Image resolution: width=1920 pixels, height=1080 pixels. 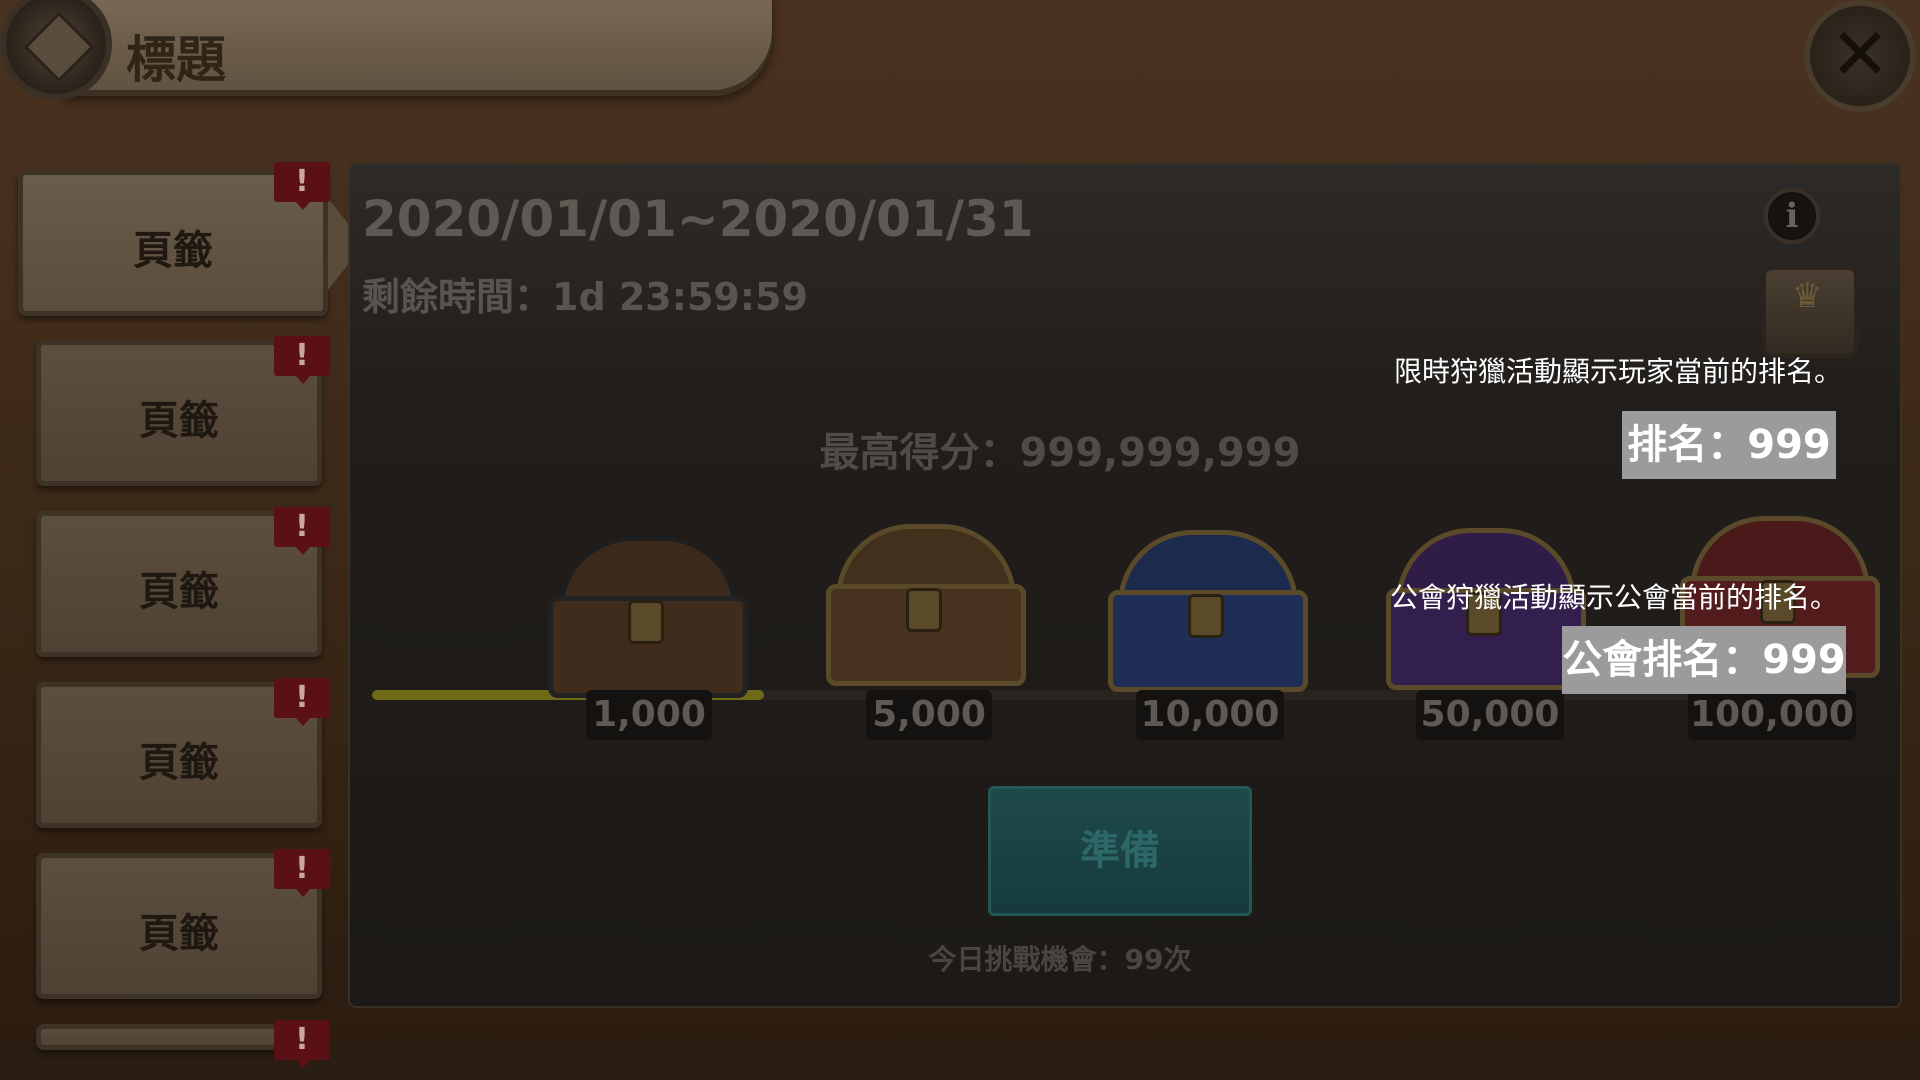 I want to click on bronze-chest-icon, so click(x=926, y=605).